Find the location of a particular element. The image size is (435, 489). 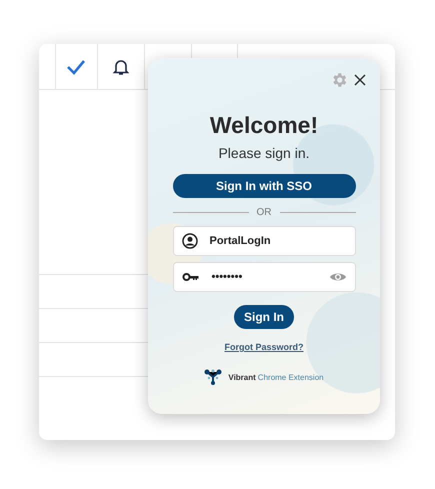

logo-icon is located at coordinates (213, 377).